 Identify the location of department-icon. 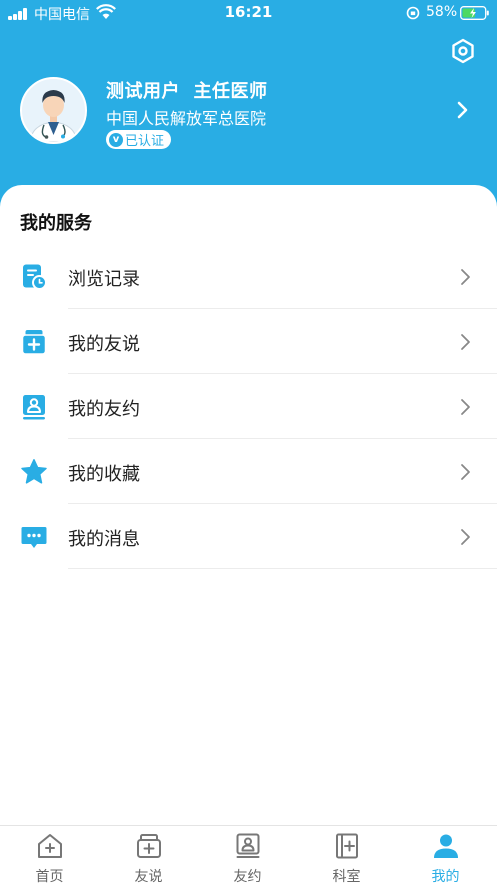
(347, 846).